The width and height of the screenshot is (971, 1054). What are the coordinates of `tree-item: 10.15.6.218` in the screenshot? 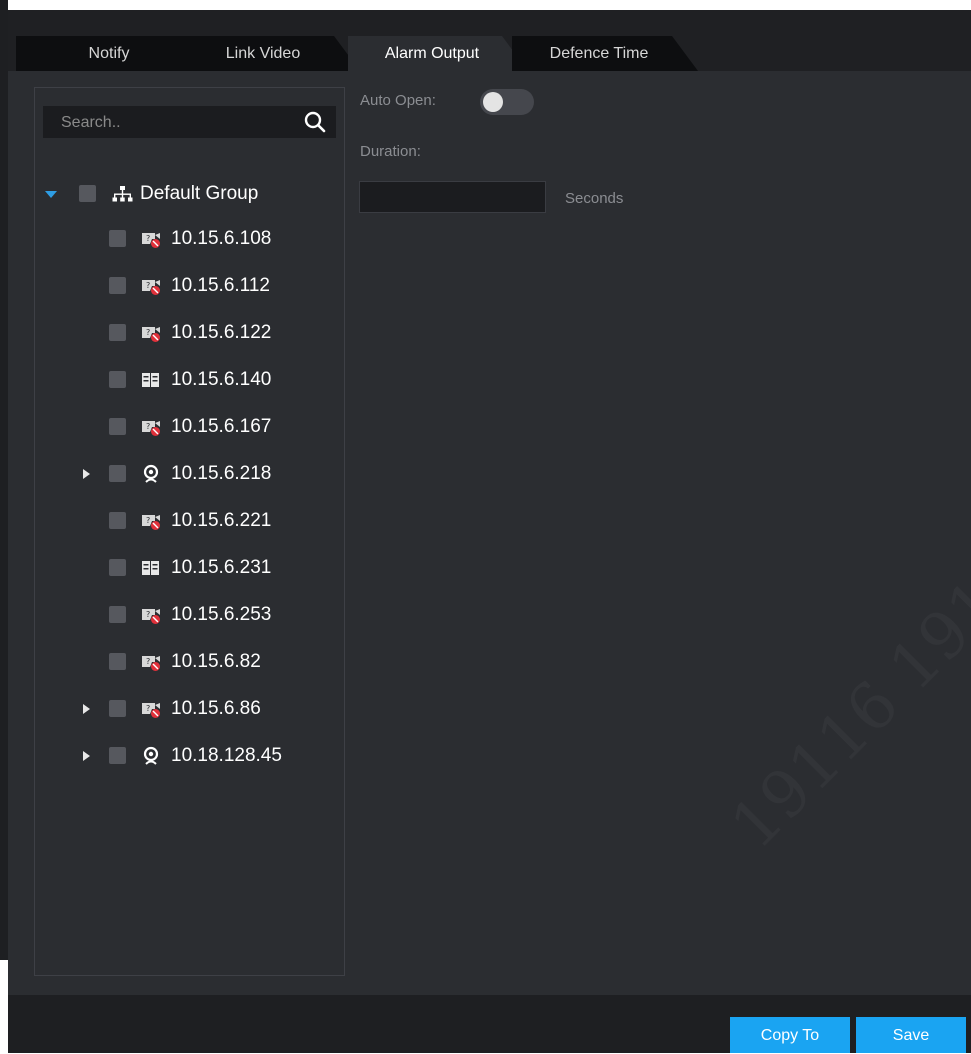 It's located at (188, 474).